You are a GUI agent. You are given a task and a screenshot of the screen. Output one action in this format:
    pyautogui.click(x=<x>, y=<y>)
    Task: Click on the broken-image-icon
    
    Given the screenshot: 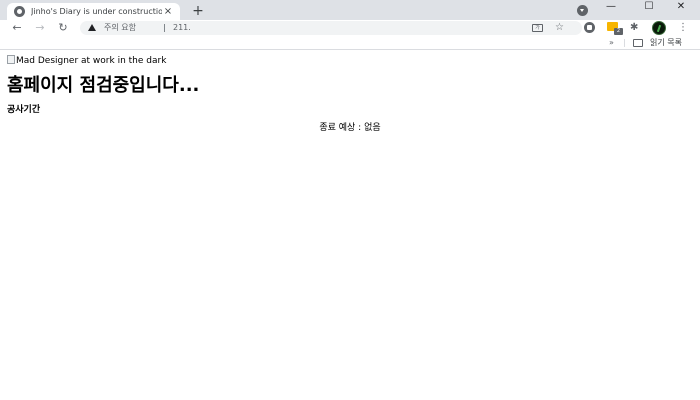 What is the action you would take?
    pyautogui.click(x=11, y=59)
    